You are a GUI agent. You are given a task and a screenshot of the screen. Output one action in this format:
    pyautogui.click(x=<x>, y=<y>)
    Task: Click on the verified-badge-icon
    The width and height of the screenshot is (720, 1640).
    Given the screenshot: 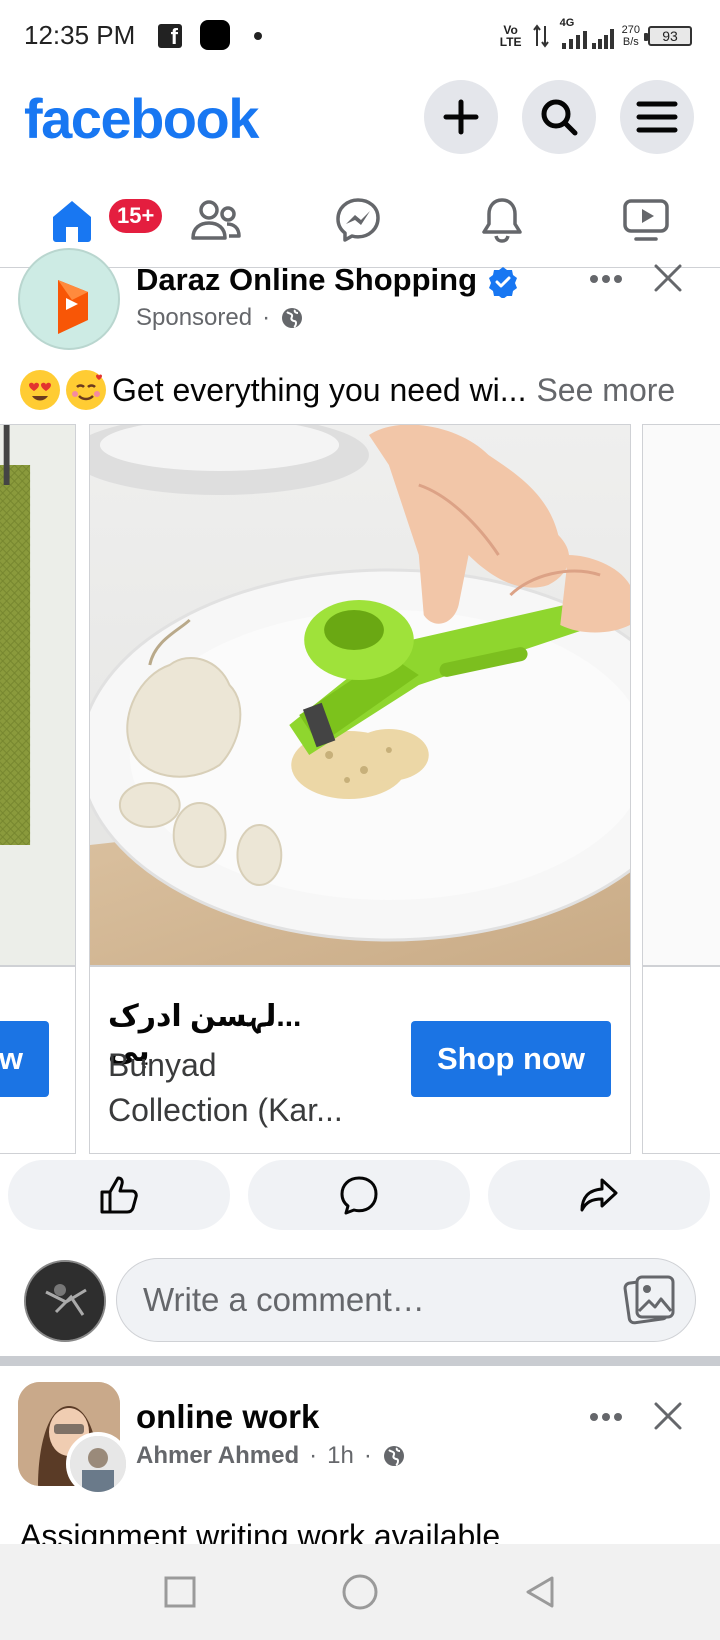 What is the action you would take?
    pyautogui.click(x=503, y=282)
    